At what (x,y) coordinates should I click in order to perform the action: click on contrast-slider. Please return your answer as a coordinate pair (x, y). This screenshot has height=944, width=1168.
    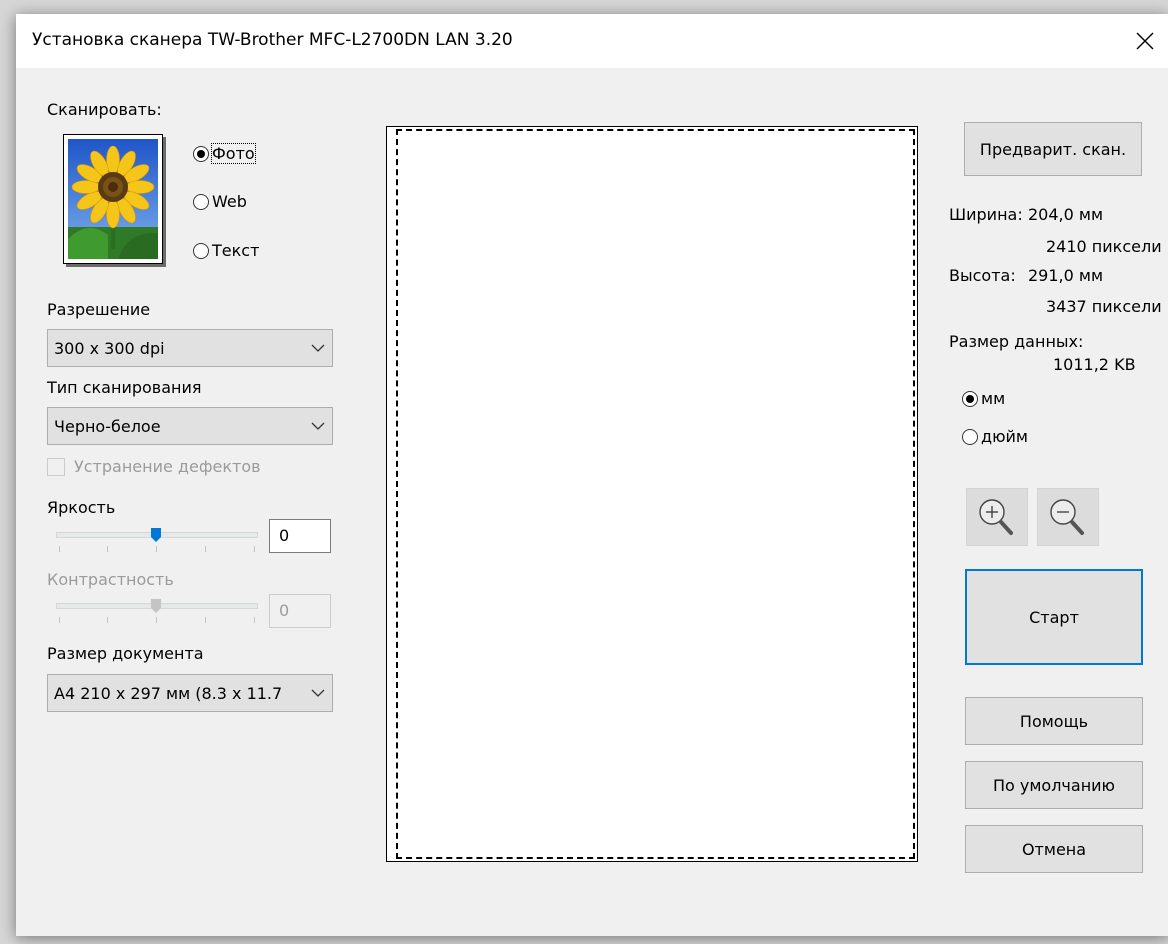
    Looking at the image, I should click on (157, 612).